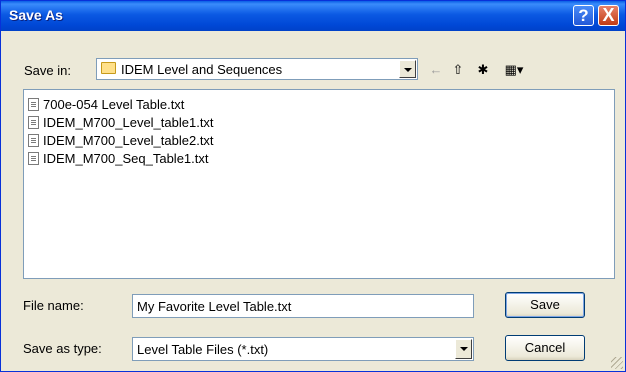 The image size is (626, 372). What do you see at coordinates (617, 363) in the screenshot?
I see `resize-grip-icon` at bounding box center [617, 363].